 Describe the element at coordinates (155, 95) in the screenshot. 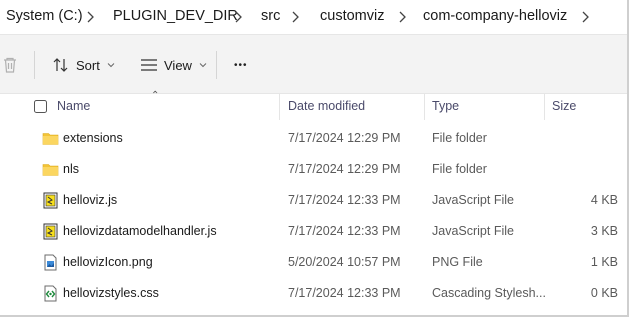

I see `sort-indicator-icon: ⌃` at that location.